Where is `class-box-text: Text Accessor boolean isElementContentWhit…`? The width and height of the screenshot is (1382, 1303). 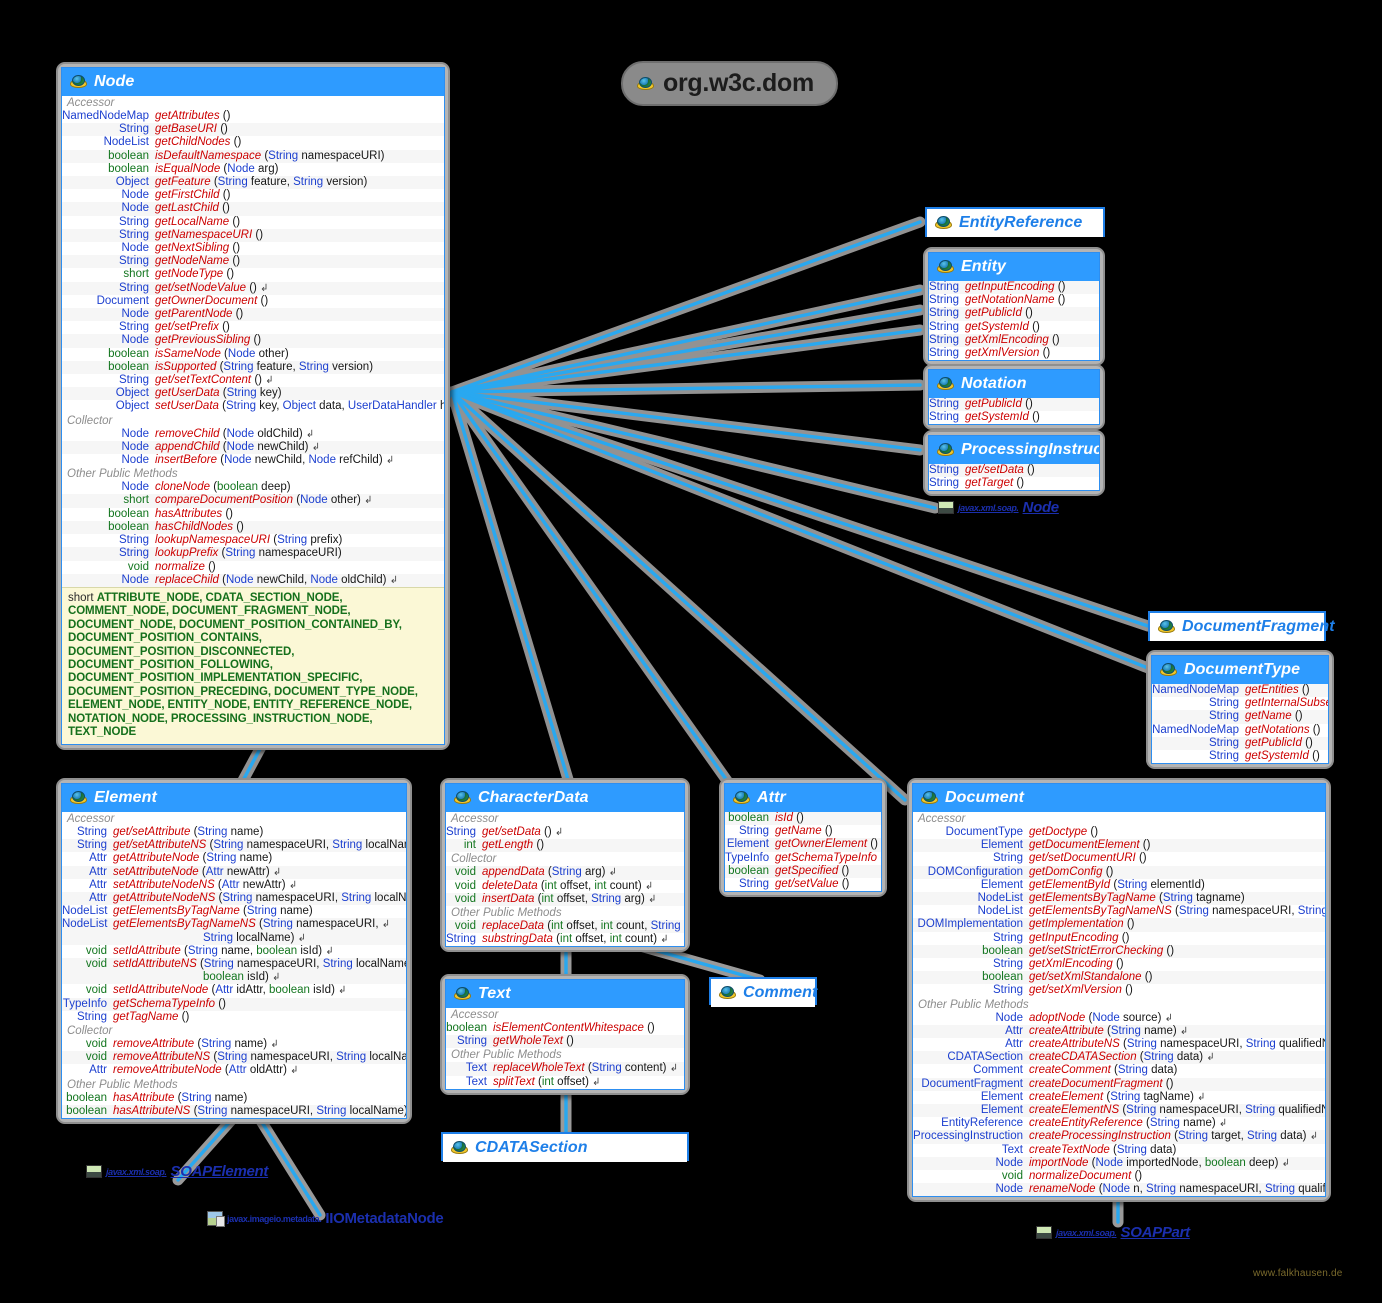 class-box-text: Text Accessor boolean isElementContentWhit… is located at coordinates (565, 1034).